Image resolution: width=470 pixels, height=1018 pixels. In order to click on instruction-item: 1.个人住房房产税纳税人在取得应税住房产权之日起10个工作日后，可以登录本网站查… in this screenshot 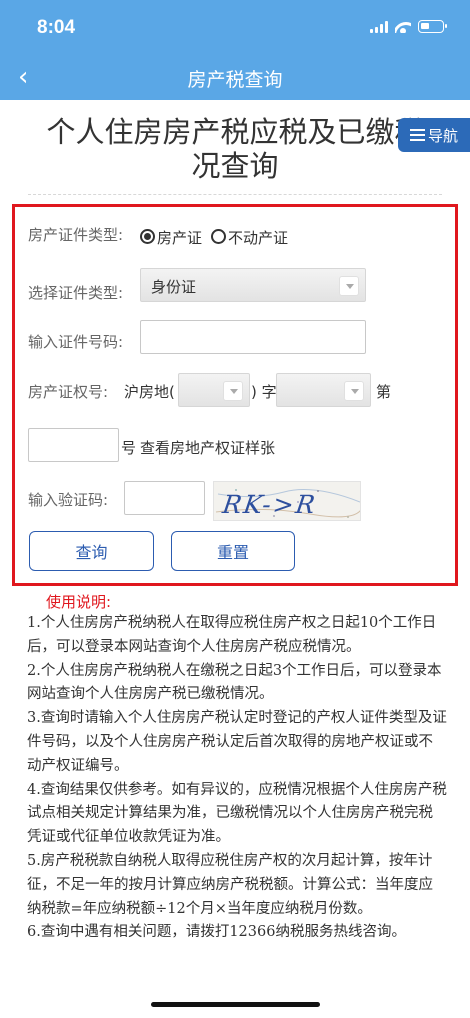, I will do `click(232, 635)`.